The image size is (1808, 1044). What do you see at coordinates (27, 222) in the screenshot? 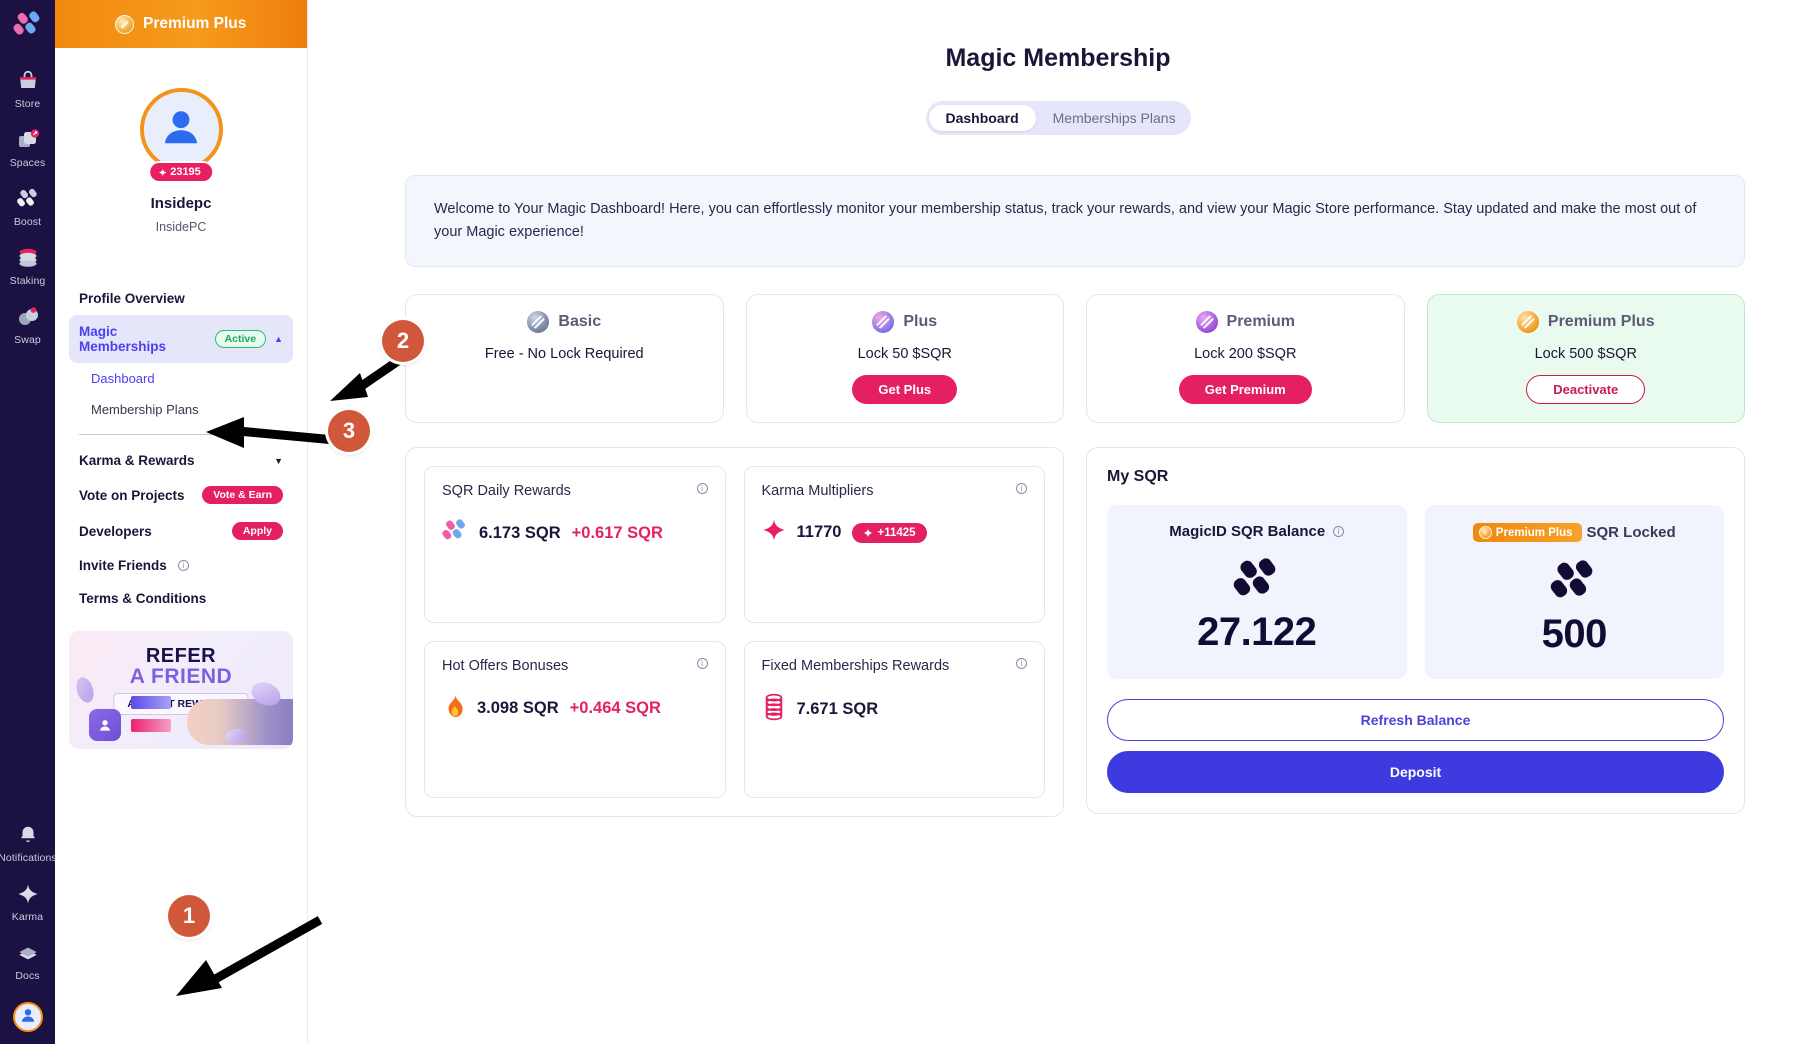
I see `rail-label: Boost` at bounding box center [27, 222].